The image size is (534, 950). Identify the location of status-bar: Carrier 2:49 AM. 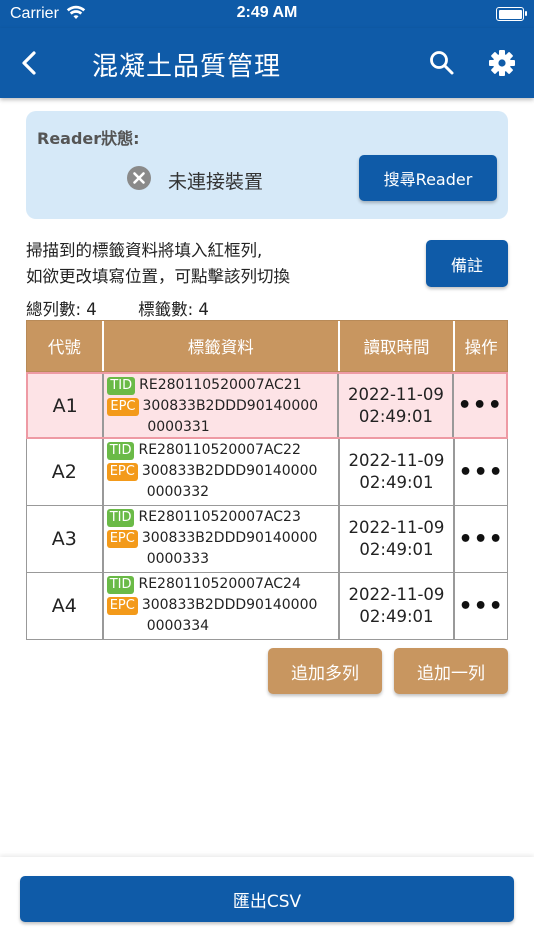
(267, 14).